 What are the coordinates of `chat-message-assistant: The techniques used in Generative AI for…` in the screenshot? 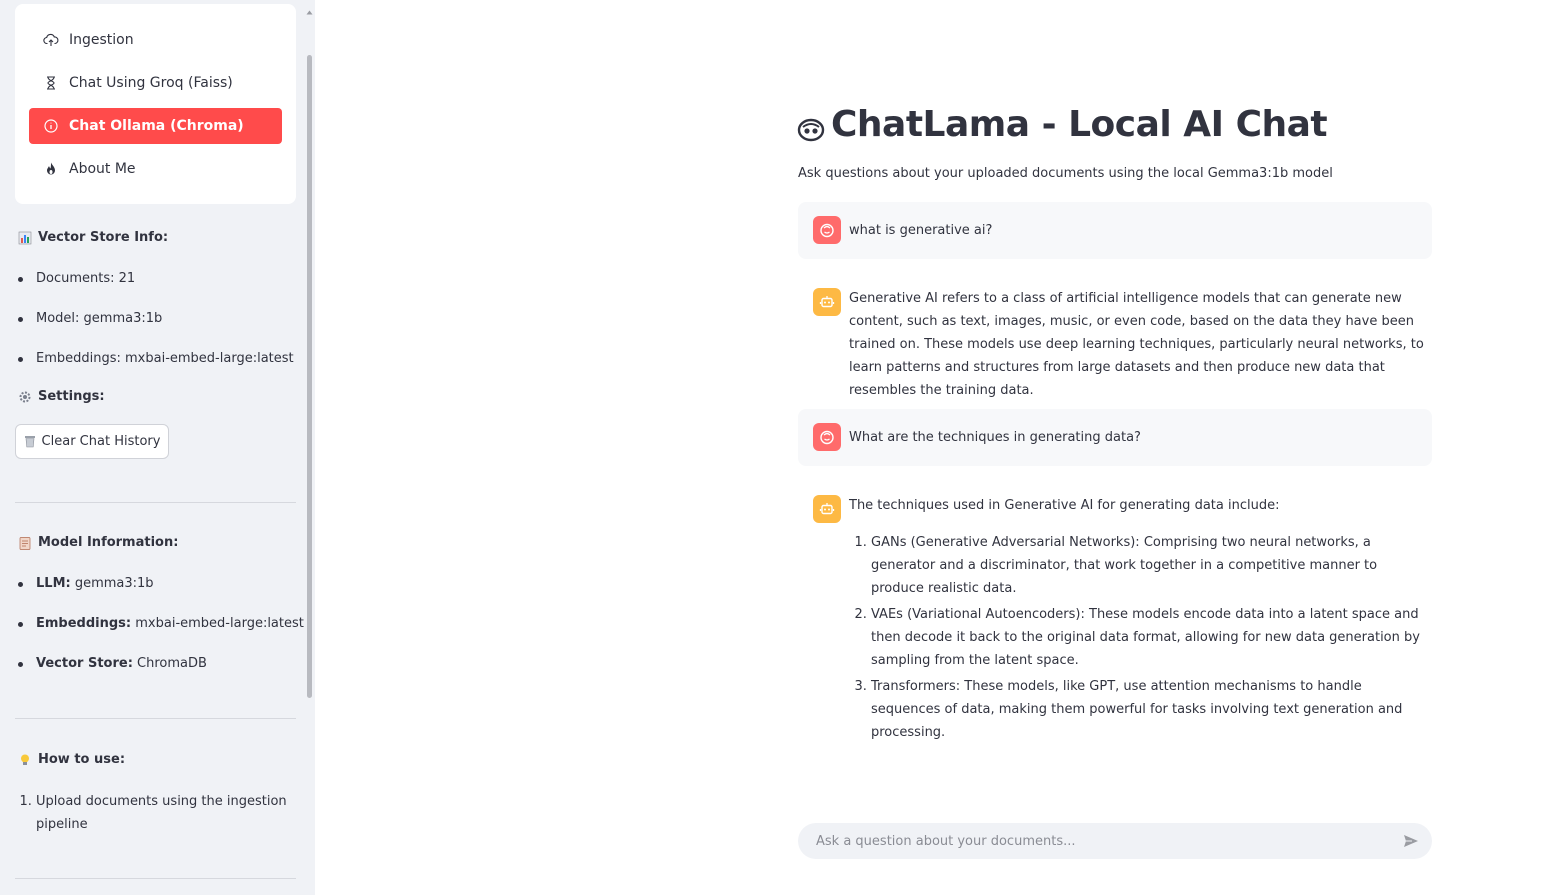 It's located at (1115, 611).